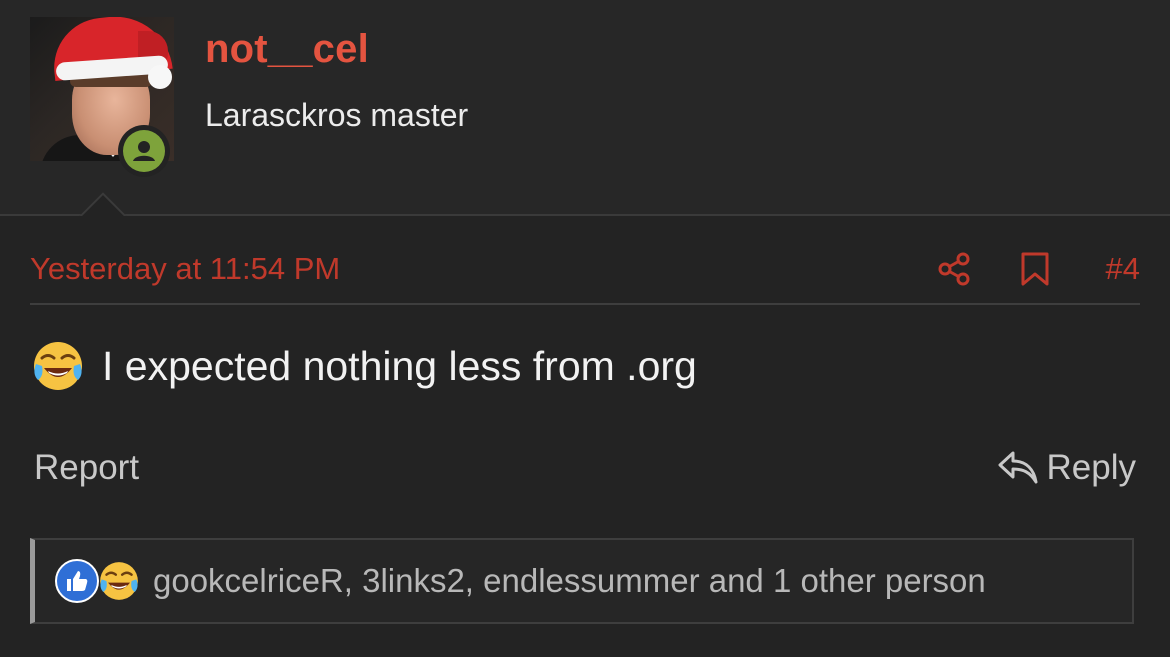 This screenshot has width=1170, height=657. Describe the element at coordinates (1018, 467) in the screenshot. I see `reply-arrow-icon` at that location.